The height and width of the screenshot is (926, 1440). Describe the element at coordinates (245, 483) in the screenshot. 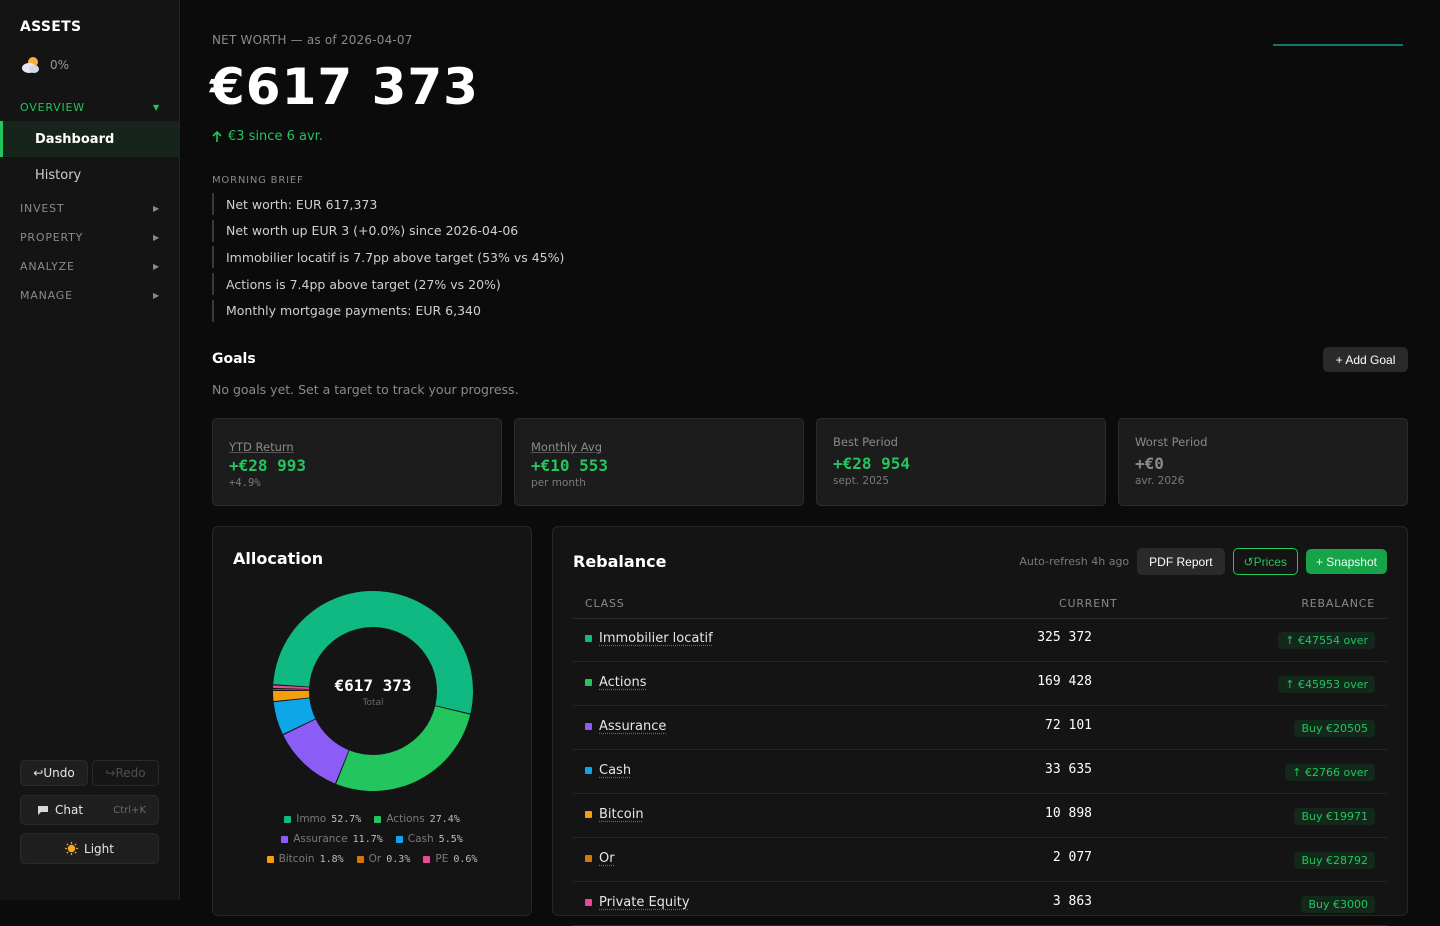

I see `stat-sub: +4.9%` at that location.